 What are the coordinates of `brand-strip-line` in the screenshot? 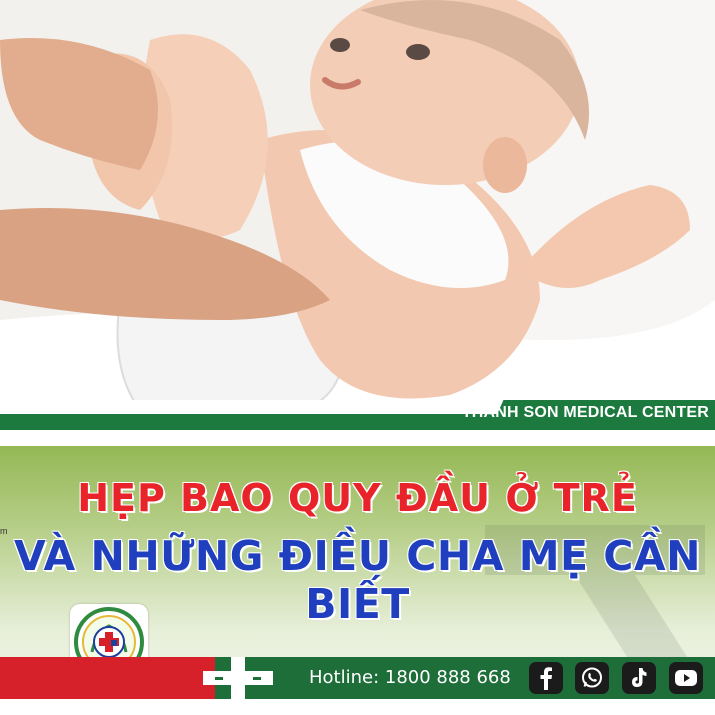 It's located at (250, 422).